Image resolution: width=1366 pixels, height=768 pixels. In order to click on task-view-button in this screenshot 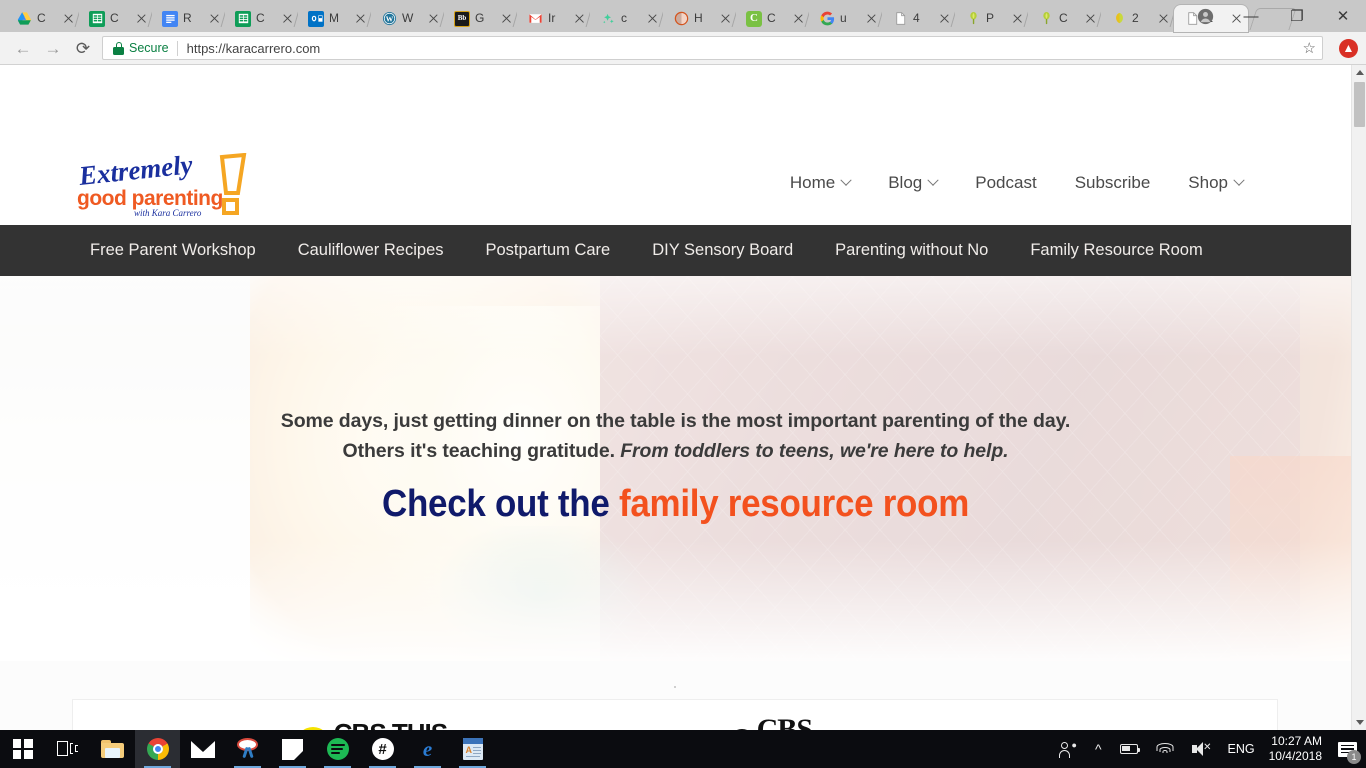, I will do `click(67, 749)`.